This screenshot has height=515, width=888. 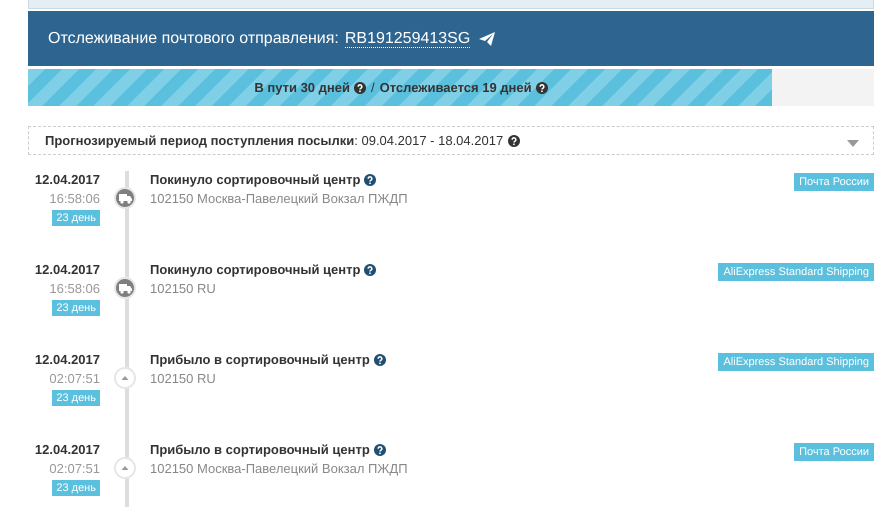 I want to click on in-transit-label: В пути 30 дней, so click(x=302, y=87).